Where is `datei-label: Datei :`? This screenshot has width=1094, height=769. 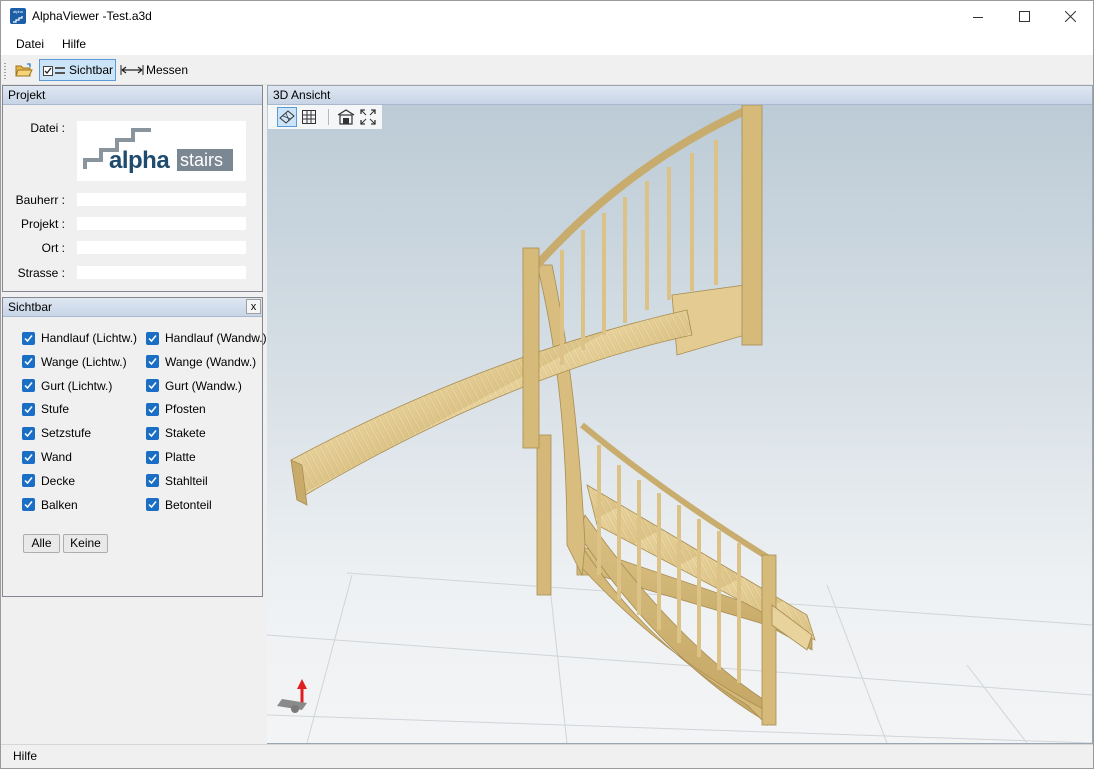 datei-label: Datei : is located at coordinates (47, 128).